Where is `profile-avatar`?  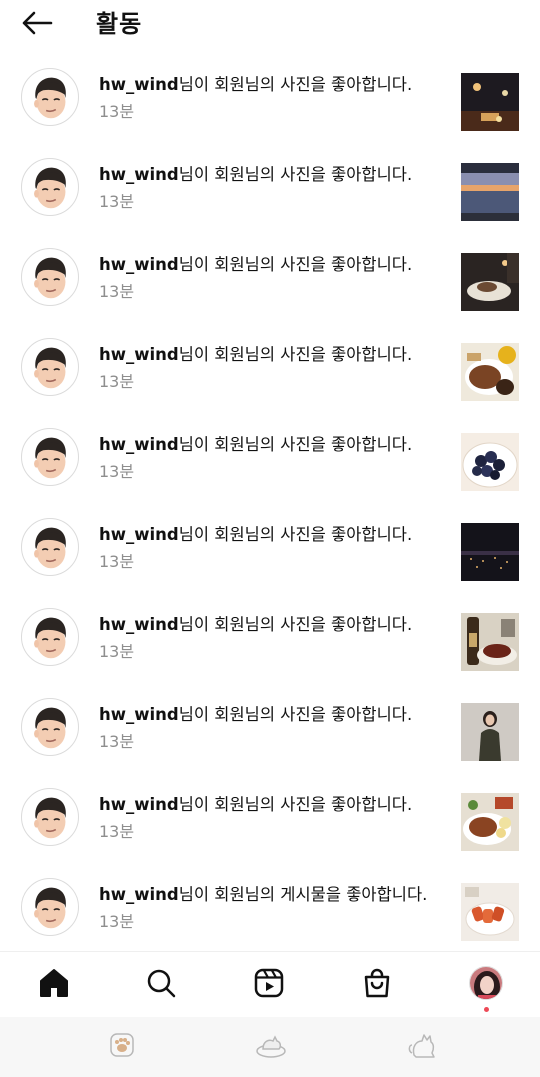 profile-avatar is located at coordinates (486, 983).